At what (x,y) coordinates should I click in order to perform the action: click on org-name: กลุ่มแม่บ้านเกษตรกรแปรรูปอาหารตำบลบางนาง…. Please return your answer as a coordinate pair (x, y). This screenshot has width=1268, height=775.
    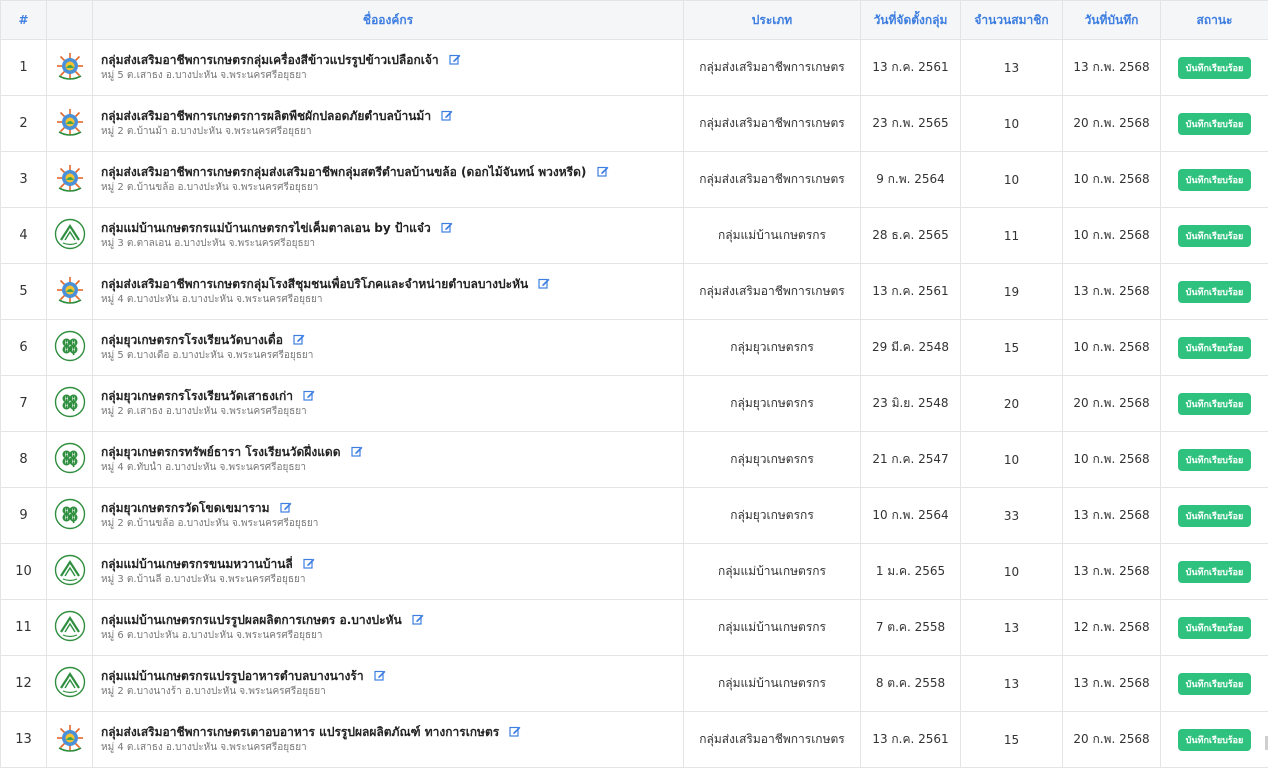
    Looking at the image, I should click on (232, 676).